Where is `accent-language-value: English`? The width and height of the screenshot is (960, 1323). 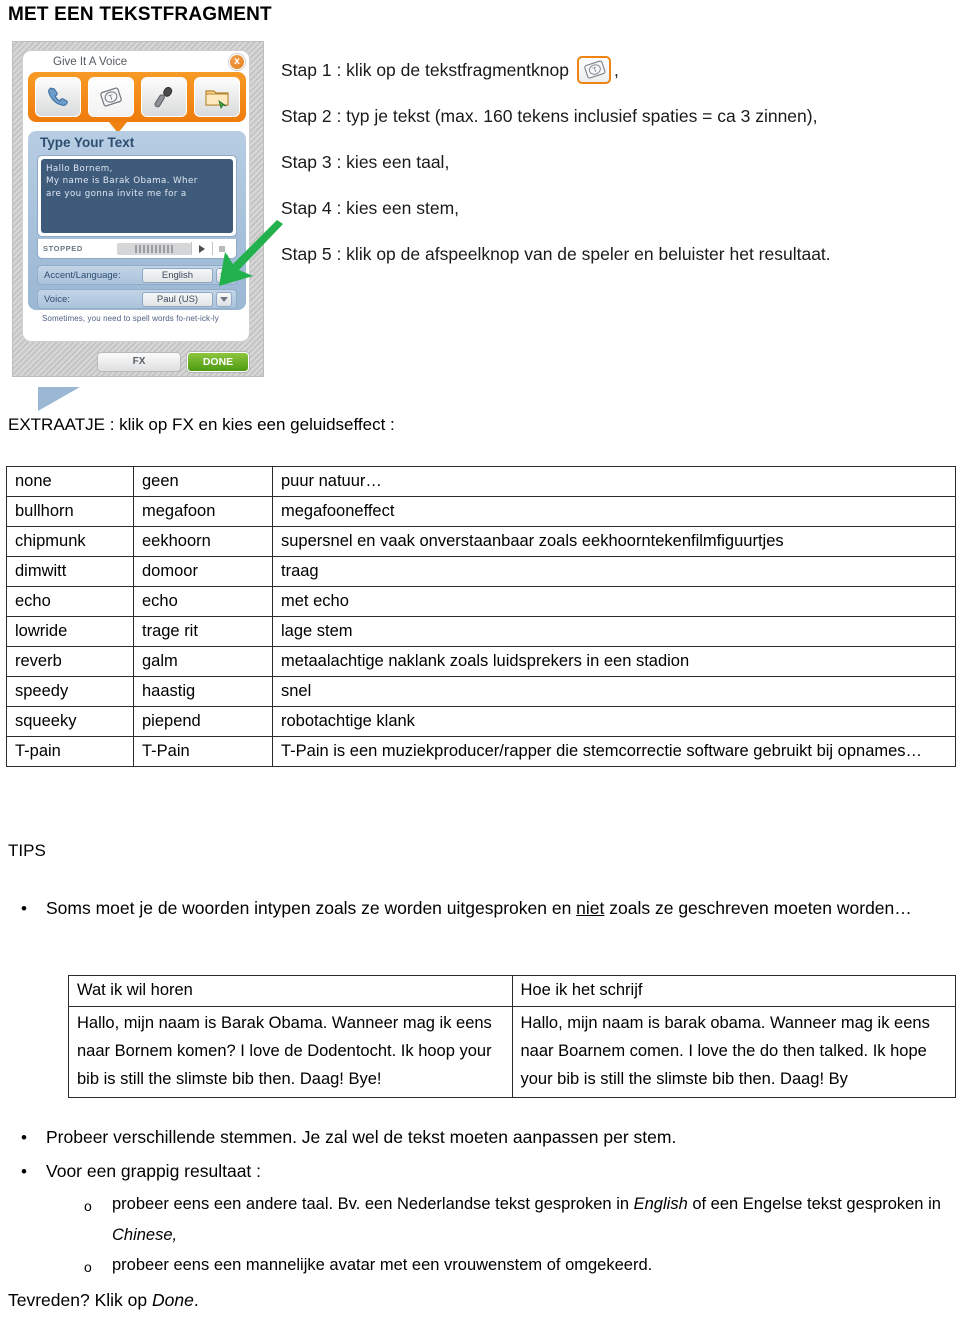
accent-language-value: English is located at coordinates (177, 275).